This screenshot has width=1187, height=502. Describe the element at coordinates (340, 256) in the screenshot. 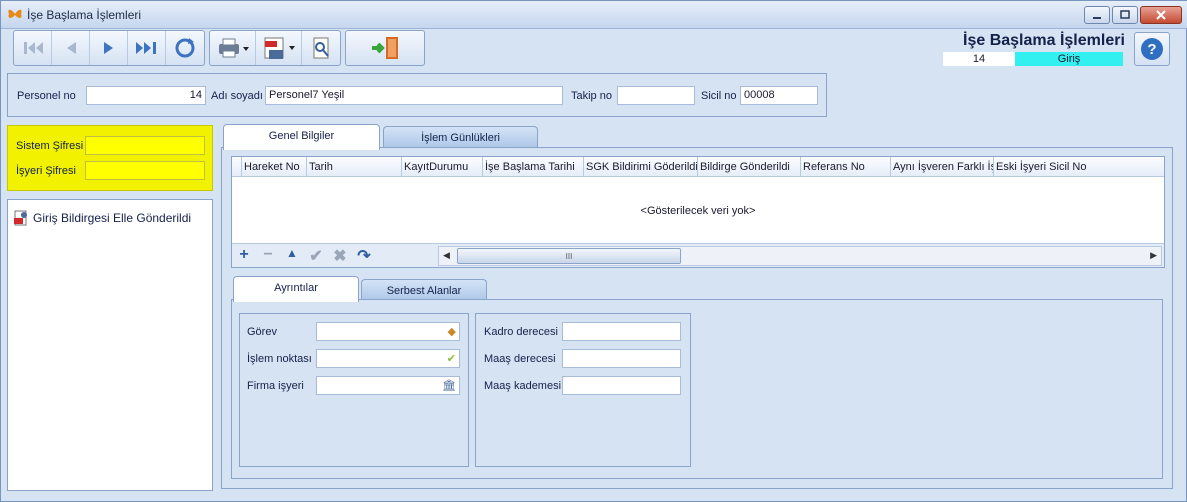

I see `cancel-icon: ✖` at that location.